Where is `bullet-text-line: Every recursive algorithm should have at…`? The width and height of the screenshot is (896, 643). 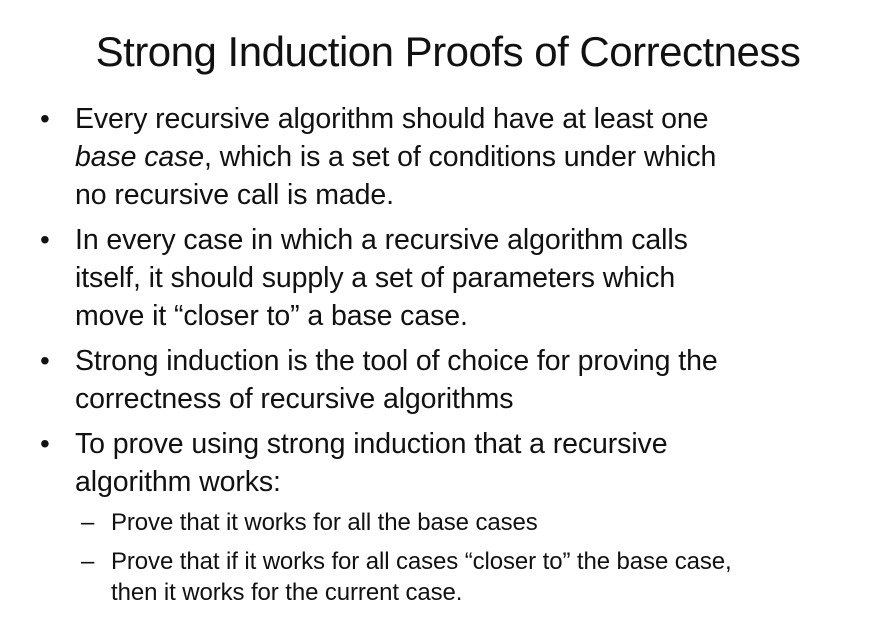 bullet-text-line: Every recursive algorithm should have at… is located at coordinates (392, 119).